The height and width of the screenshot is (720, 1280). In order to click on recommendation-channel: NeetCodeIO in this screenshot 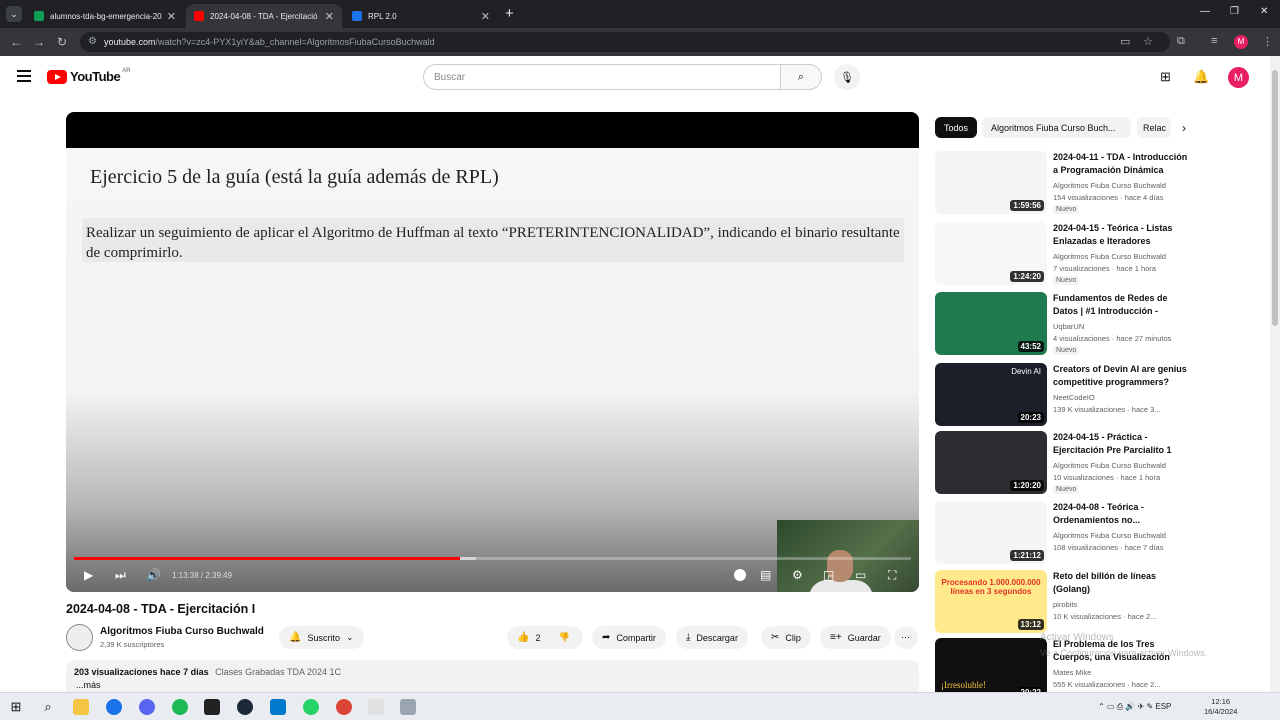, I will do `click(1074, 397)`.